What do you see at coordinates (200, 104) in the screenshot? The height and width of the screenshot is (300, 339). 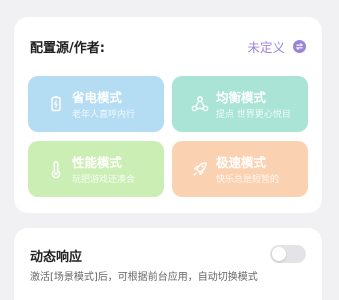 I see `molecule-icon` at bounding box center [200, 104].